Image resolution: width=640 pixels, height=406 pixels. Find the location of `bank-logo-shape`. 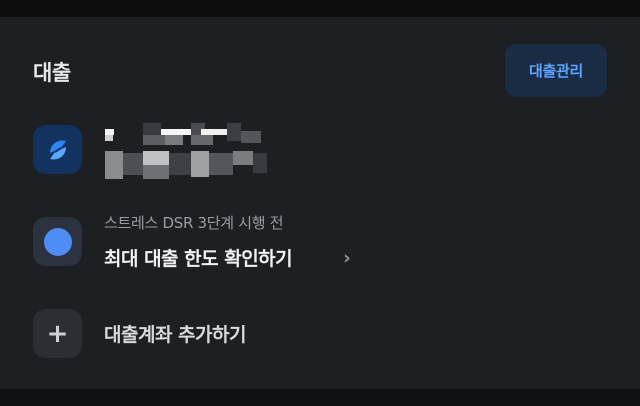

bank-logo-shape is located at coordinates (57, 149).